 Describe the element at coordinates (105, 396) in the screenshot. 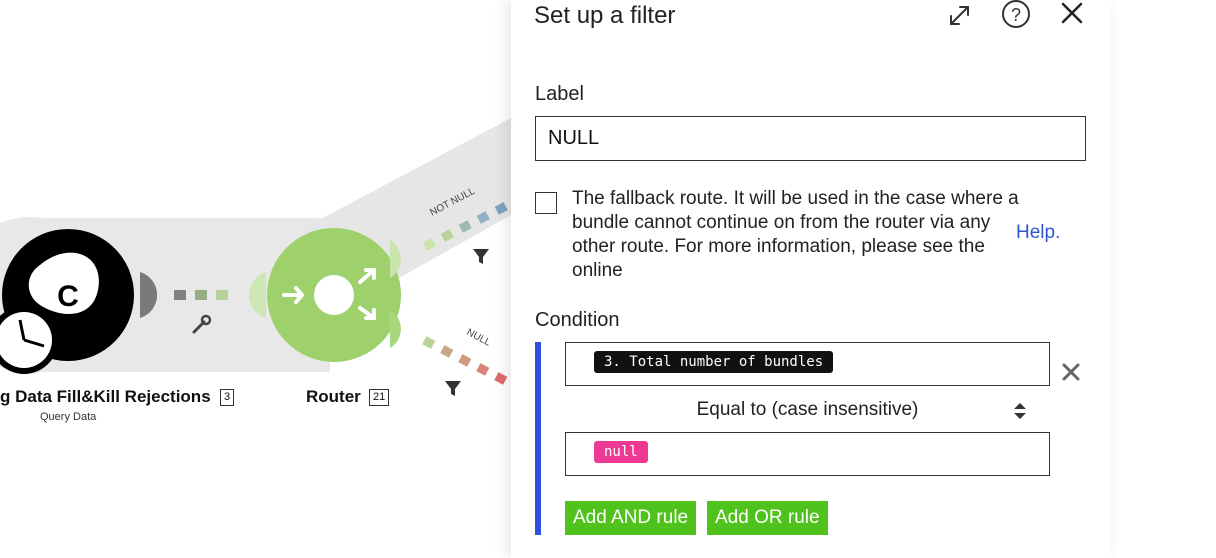

I see `module-label: g Data Fill&Kill Rejections` at that location.